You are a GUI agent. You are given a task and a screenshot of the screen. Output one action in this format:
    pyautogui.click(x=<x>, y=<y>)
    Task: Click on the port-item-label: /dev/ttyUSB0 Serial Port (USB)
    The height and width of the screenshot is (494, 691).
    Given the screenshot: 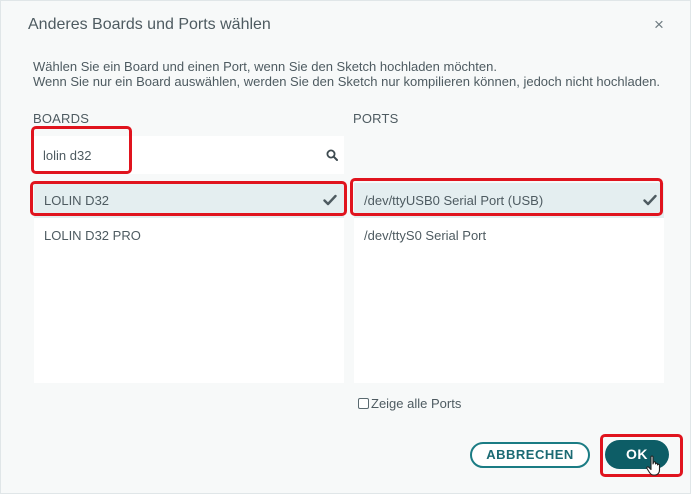 What is the action you would take?
    pyautogui.click(x=454, y=200)
    